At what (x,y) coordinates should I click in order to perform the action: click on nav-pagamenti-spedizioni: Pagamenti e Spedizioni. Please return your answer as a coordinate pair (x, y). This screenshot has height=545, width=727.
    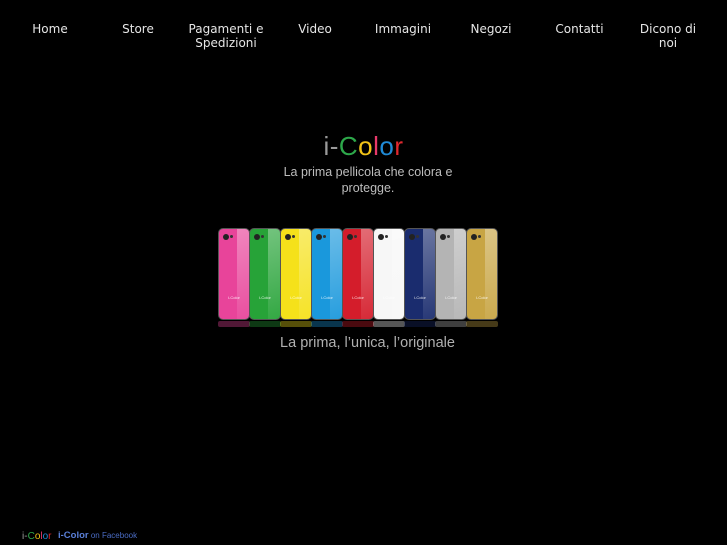
    Looking at the image, I should click on (226, 36).